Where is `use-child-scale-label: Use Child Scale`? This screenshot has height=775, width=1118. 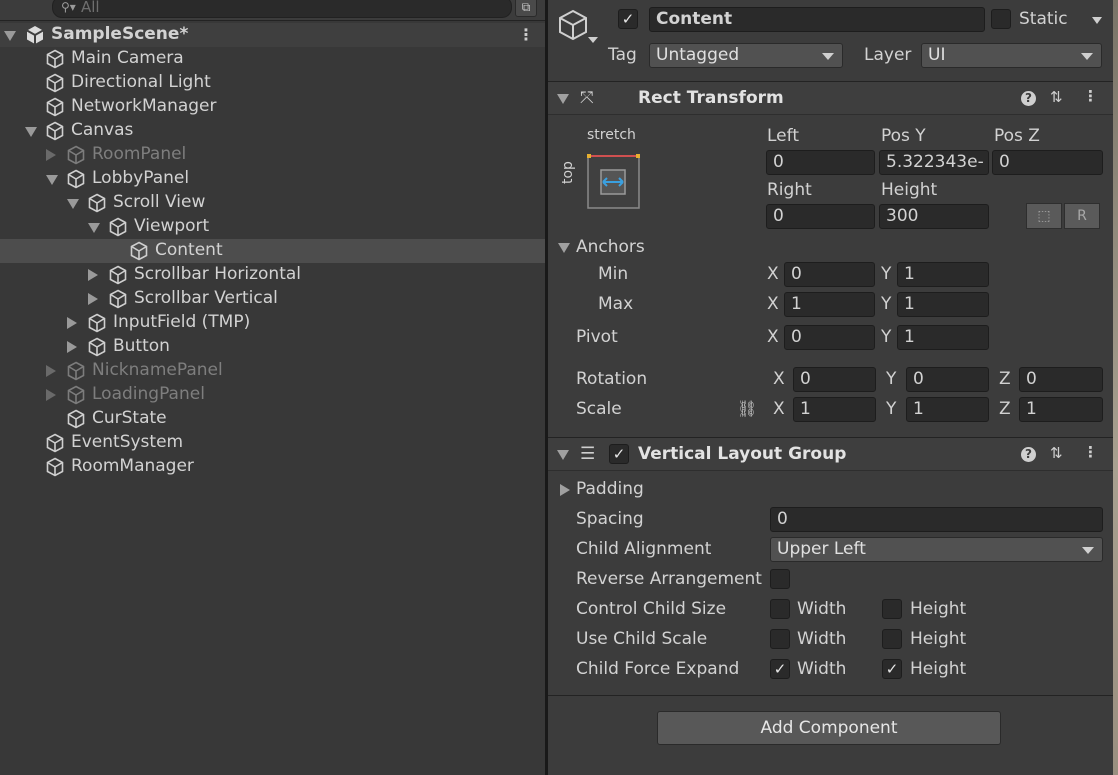
use-child-scale-label: Use Child Scale is located at coordinates (642, 639).